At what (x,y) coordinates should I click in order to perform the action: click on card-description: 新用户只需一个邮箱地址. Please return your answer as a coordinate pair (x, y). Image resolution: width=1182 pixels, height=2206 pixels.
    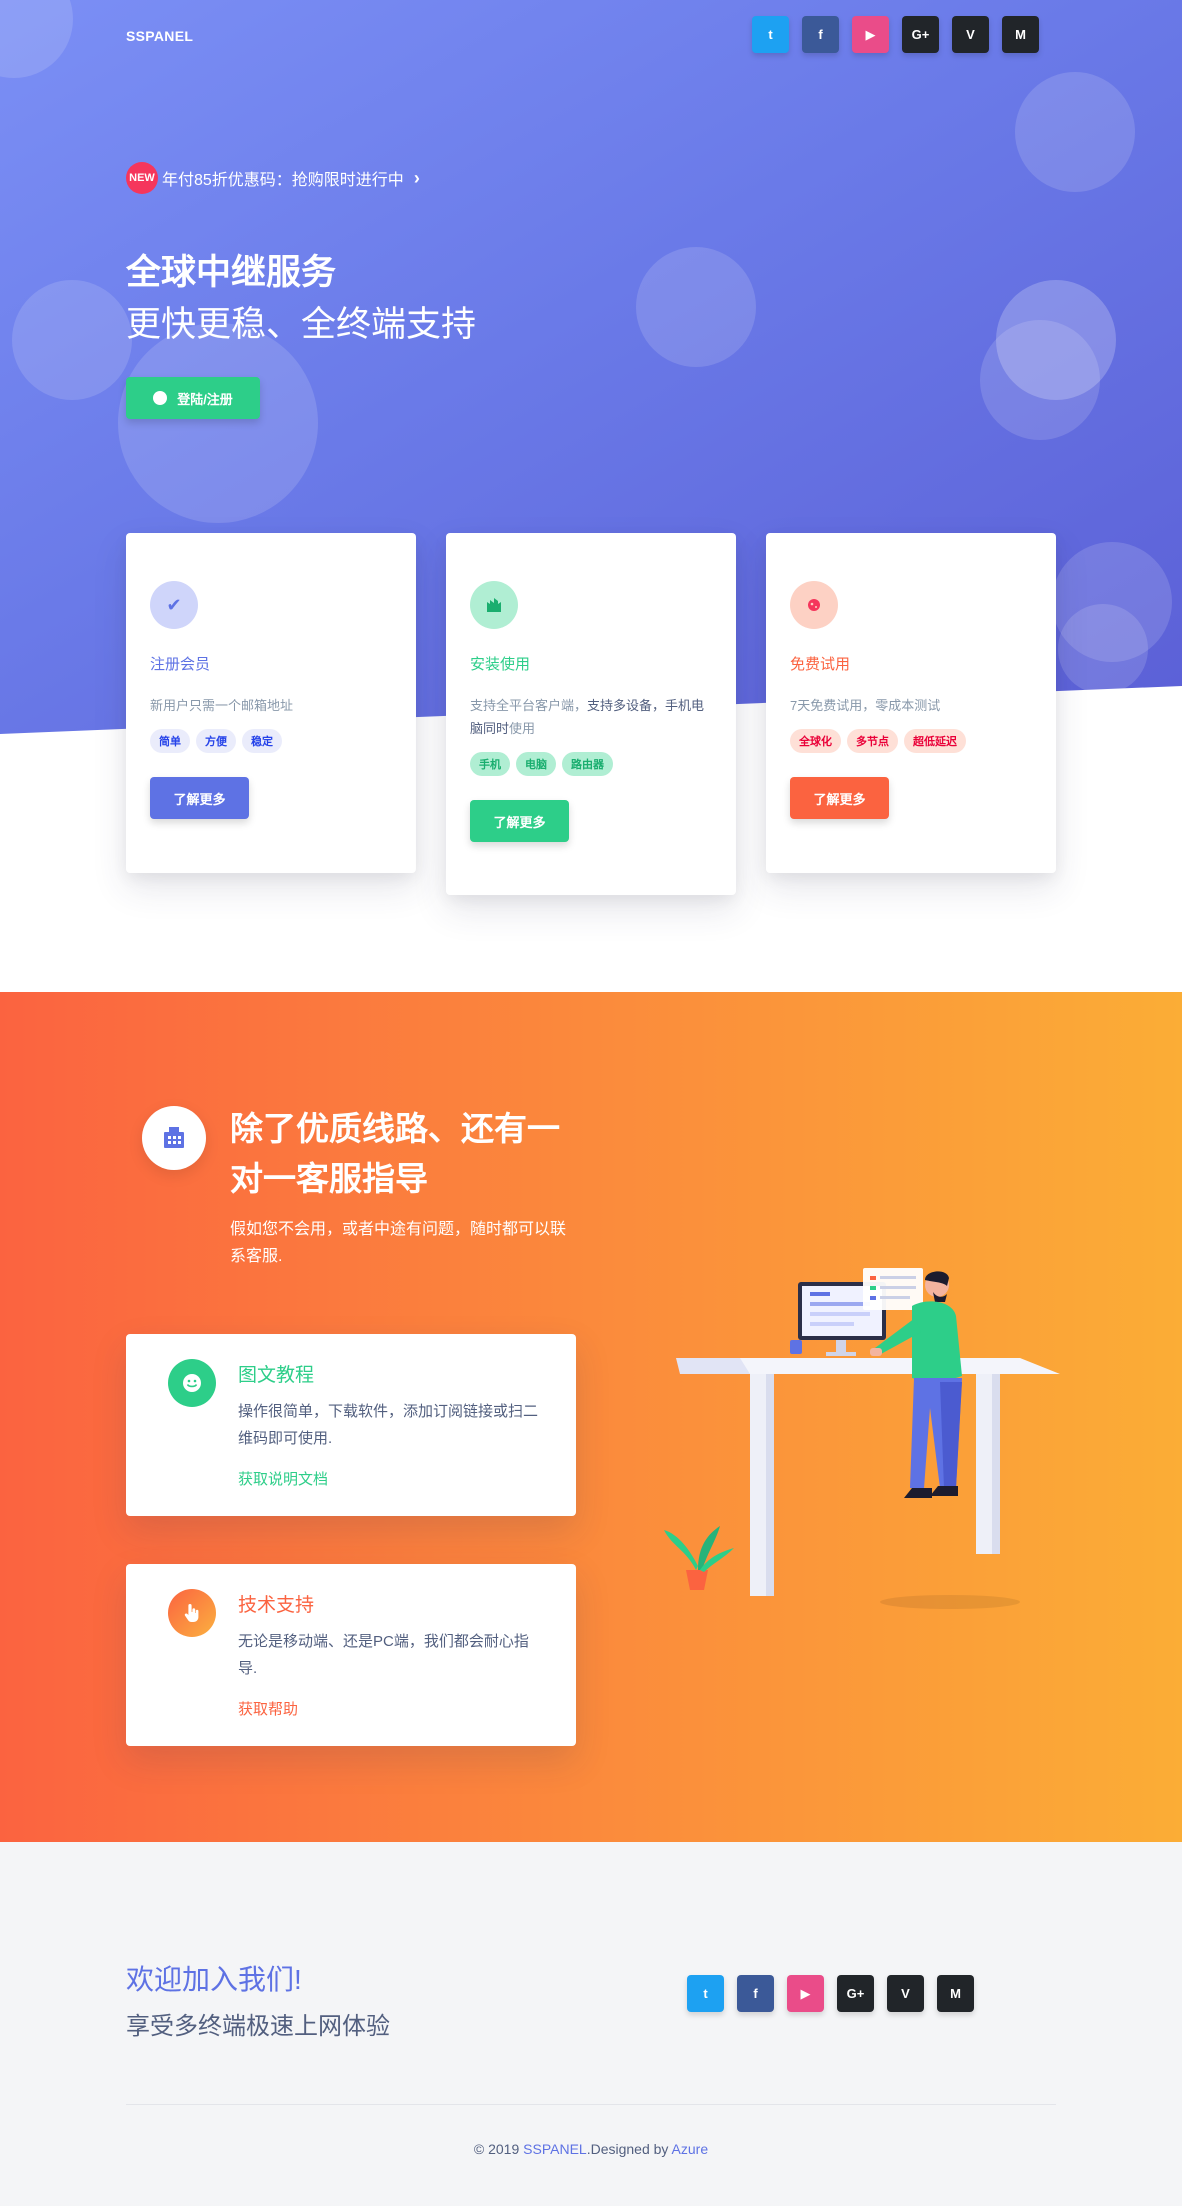
    Looking at the image, I should click on (222, 705).